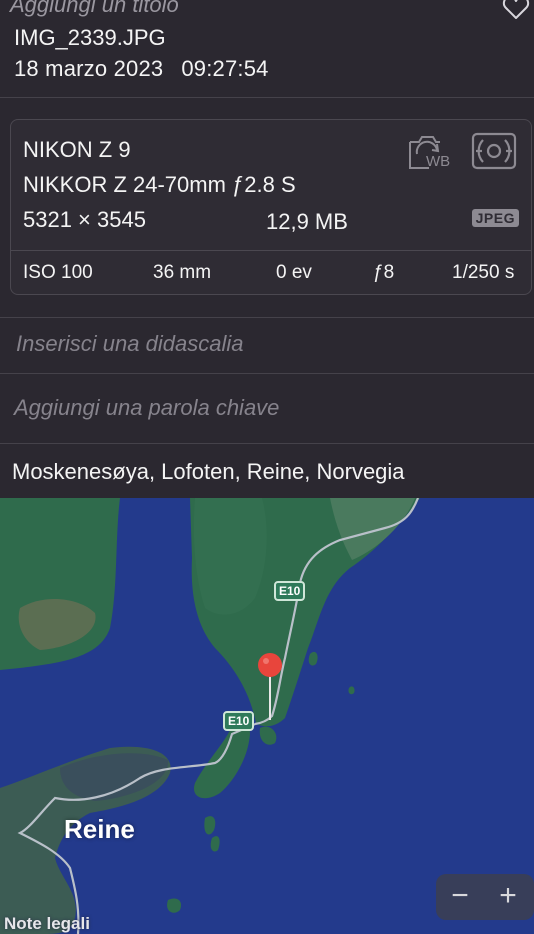  Describe the element at coordinates (129, 344) in the screenshot. I see `caption-field: Inserisci una didascalia` at that location.